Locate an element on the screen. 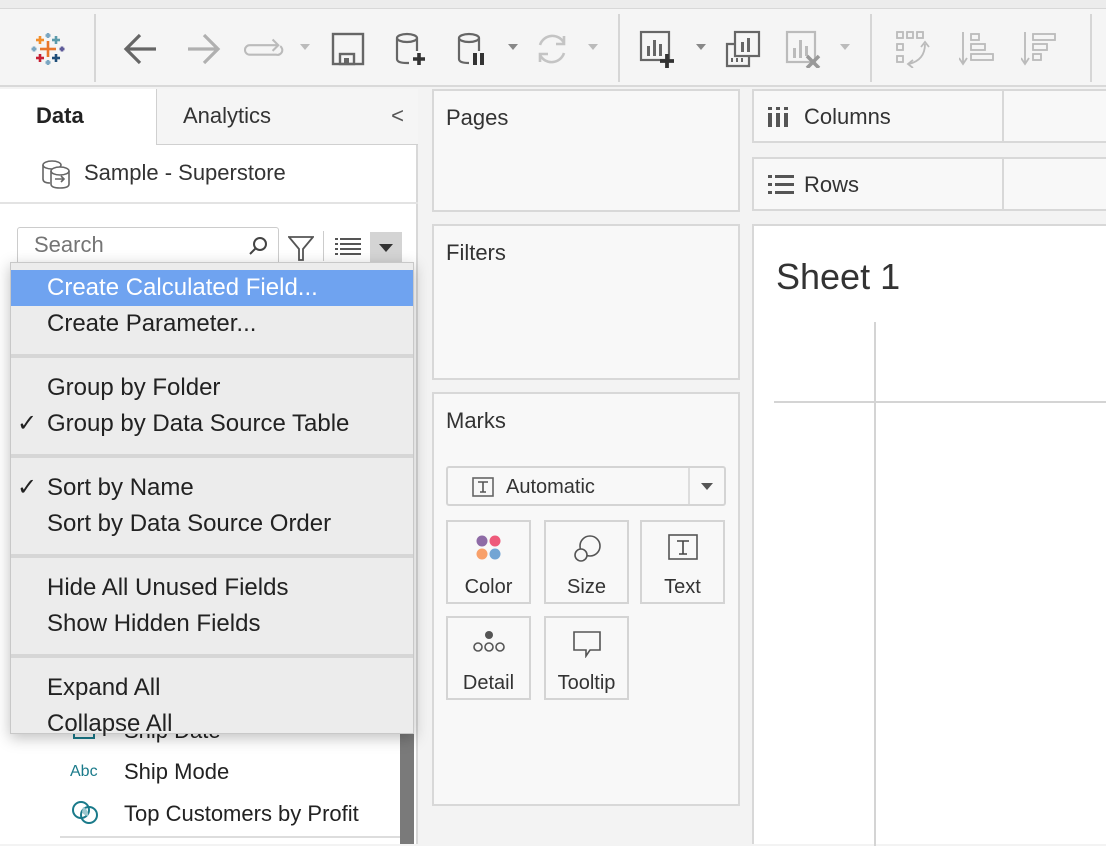  toolbar is located at coordinates (553, 48).